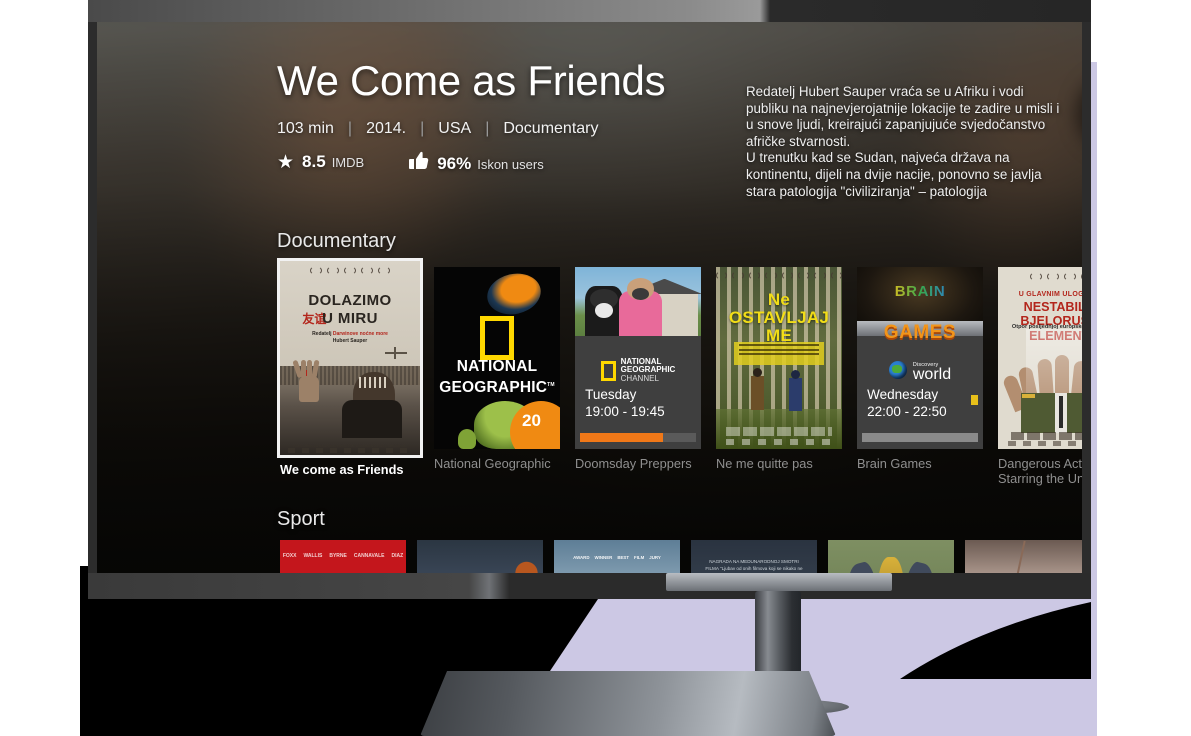  I want to click on card-face, so click(1023, 556).